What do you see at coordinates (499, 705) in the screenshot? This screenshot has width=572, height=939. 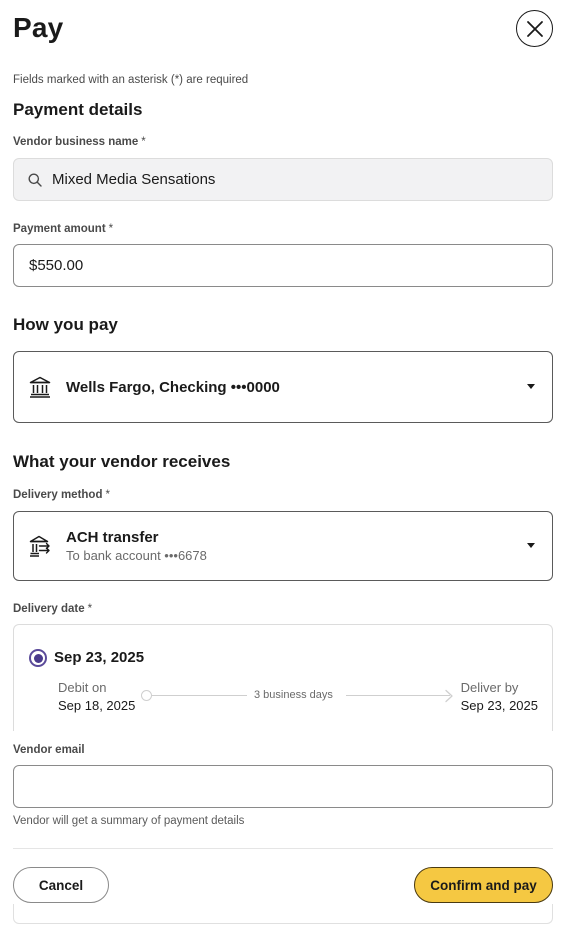 I see `deliver-date: Sep 23, 2025` at bounding box center [499, 705].